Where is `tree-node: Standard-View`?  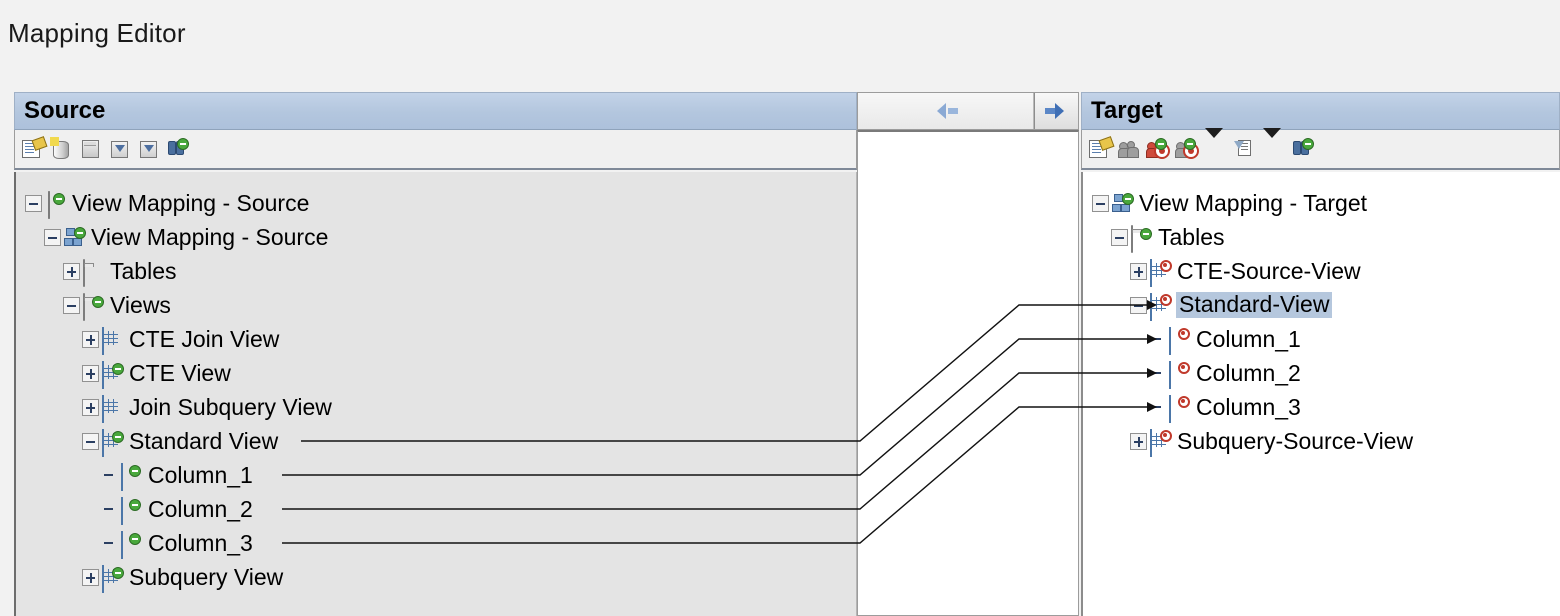
tree-node: Standard-View is located at coordinates (1231, 305).